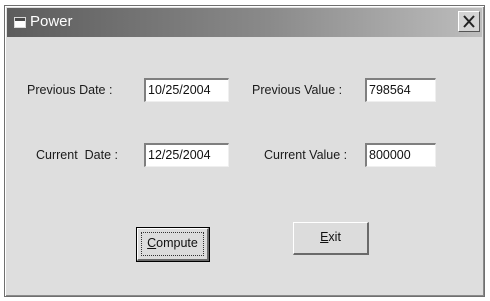  What do you see at coordinates (77, 155) in the screenshot?
I see `current-date-label: Current Date :` at bounding box center [77, 155].